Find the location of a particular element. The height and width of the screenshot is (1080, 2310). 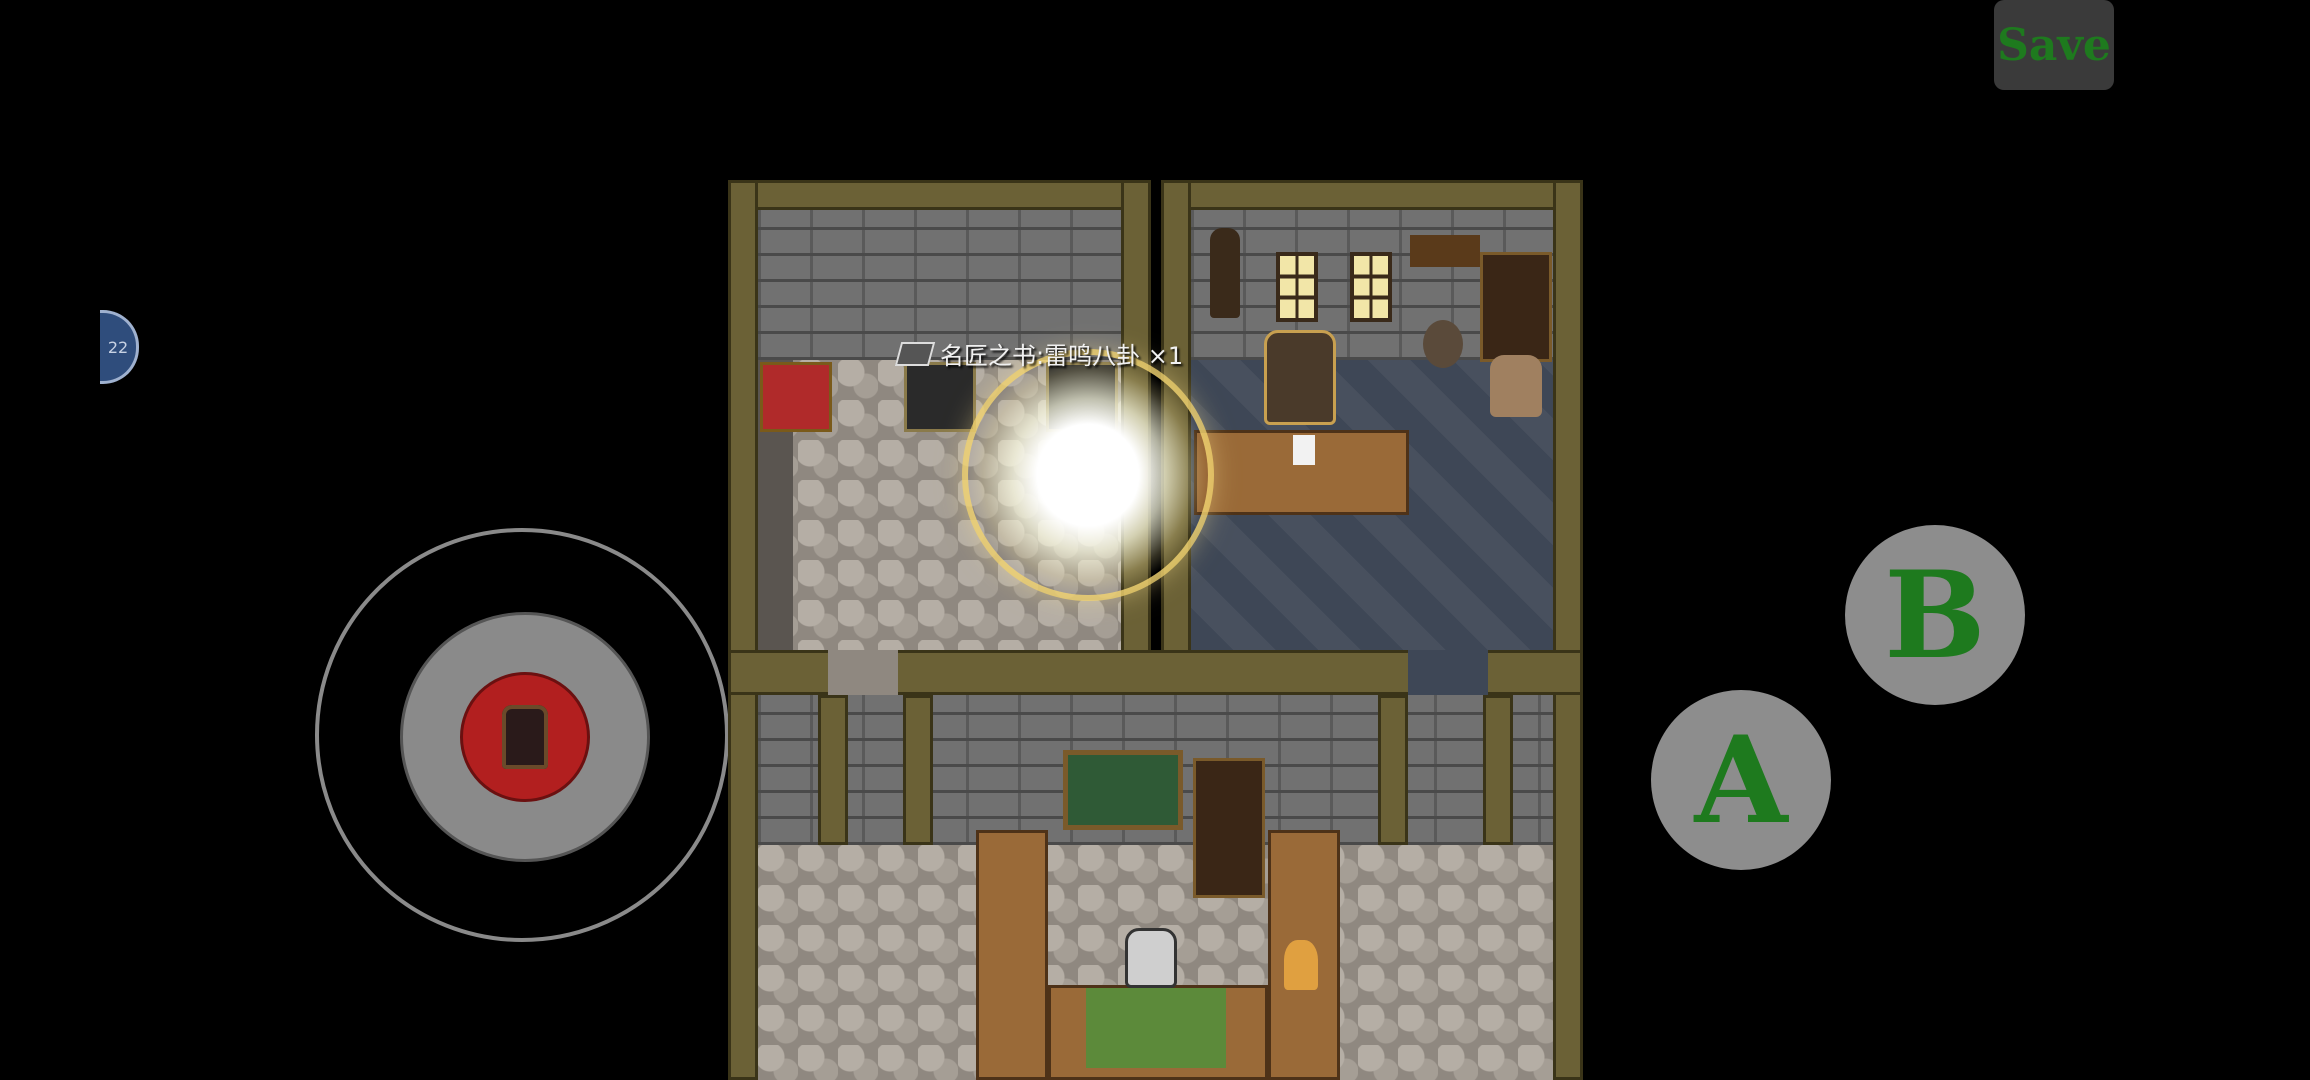

cabinet is located at coordinates (1516, 307).